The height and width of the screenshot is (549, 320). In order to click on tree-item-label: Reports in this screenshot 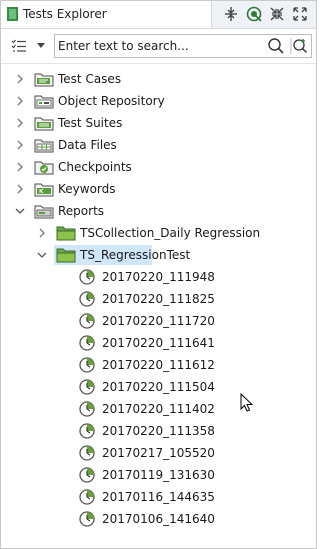, I will do `click(81, 211)`.